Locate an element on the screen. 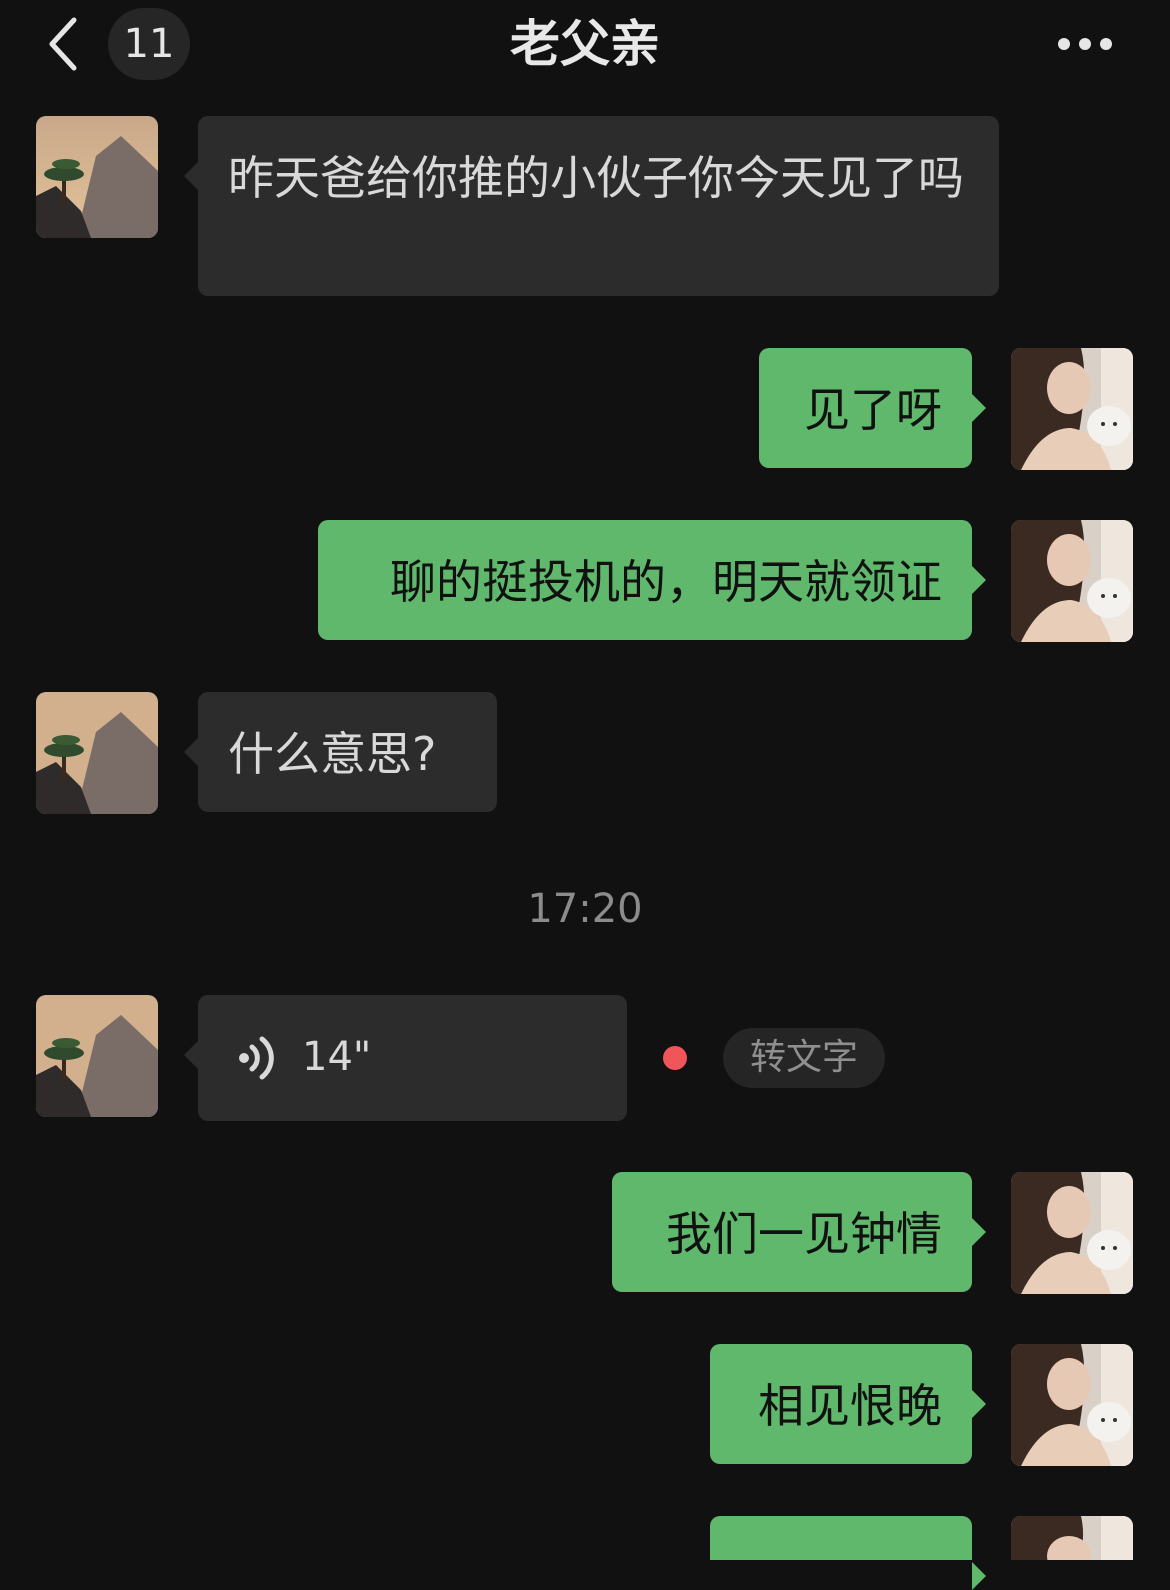 The image size is (1170, 1590). chat-header: 11 老父亲 is located at coordinates (585, 45).